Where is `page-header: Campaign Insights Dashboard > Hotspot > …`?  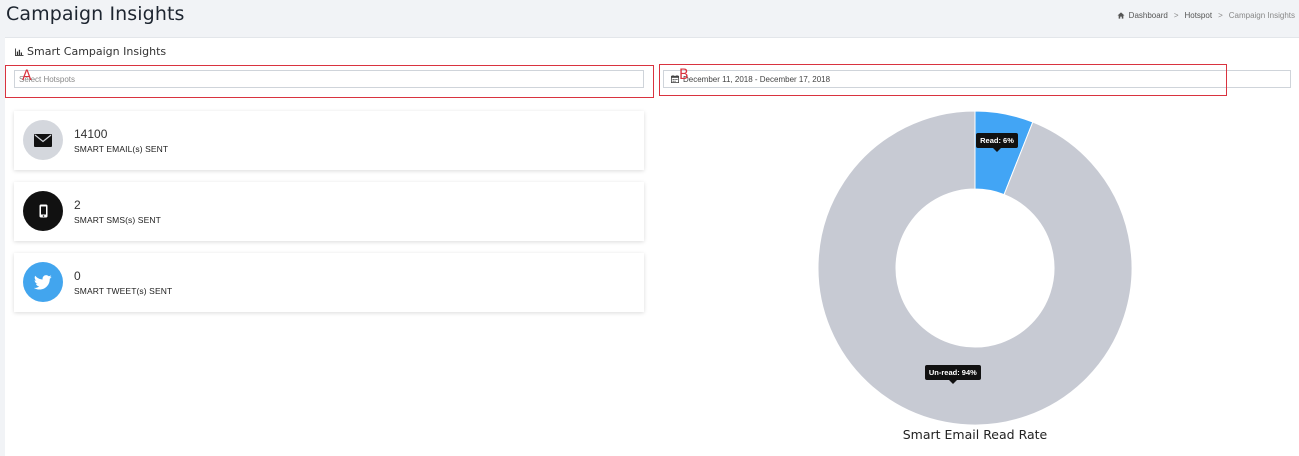
page-header: Campaign Insights Dashboard > Hotspot > … is located at coordinates (649, 18).